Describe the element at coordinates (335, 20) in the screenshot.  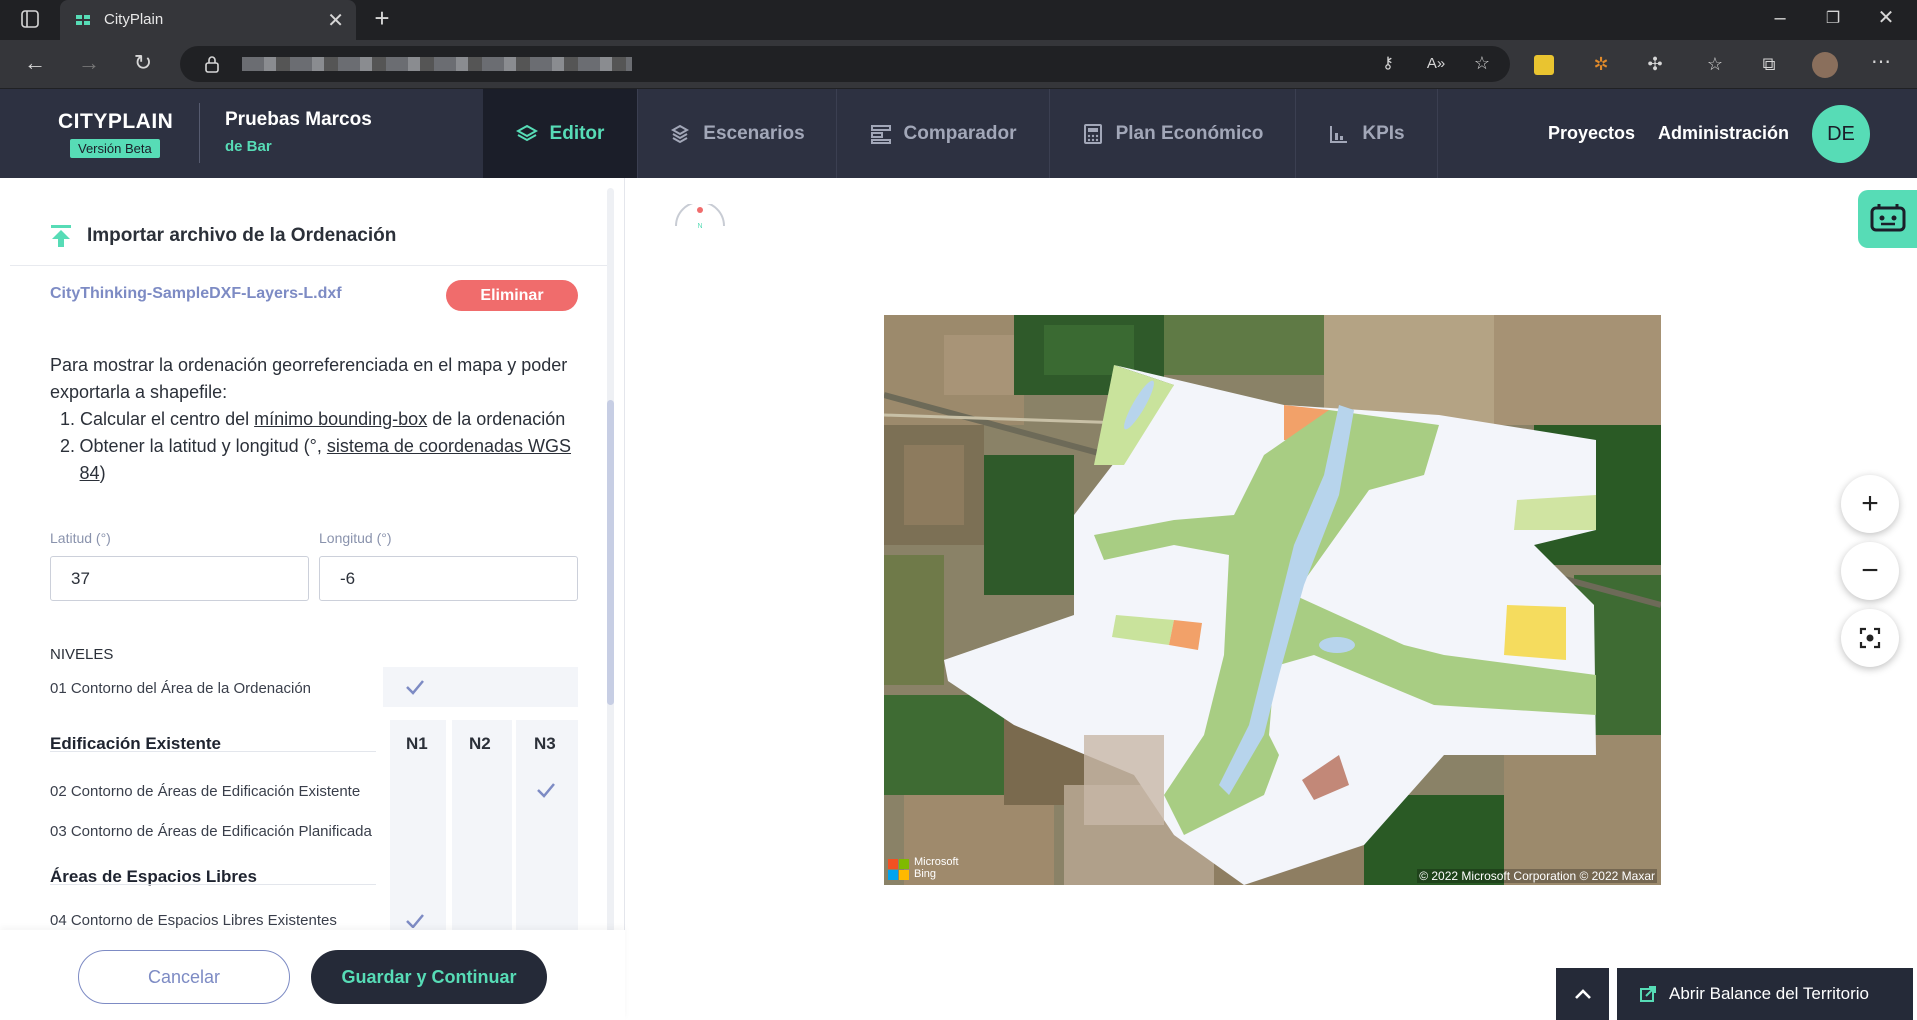
I see `close-tab-icon: ✕` at that location.